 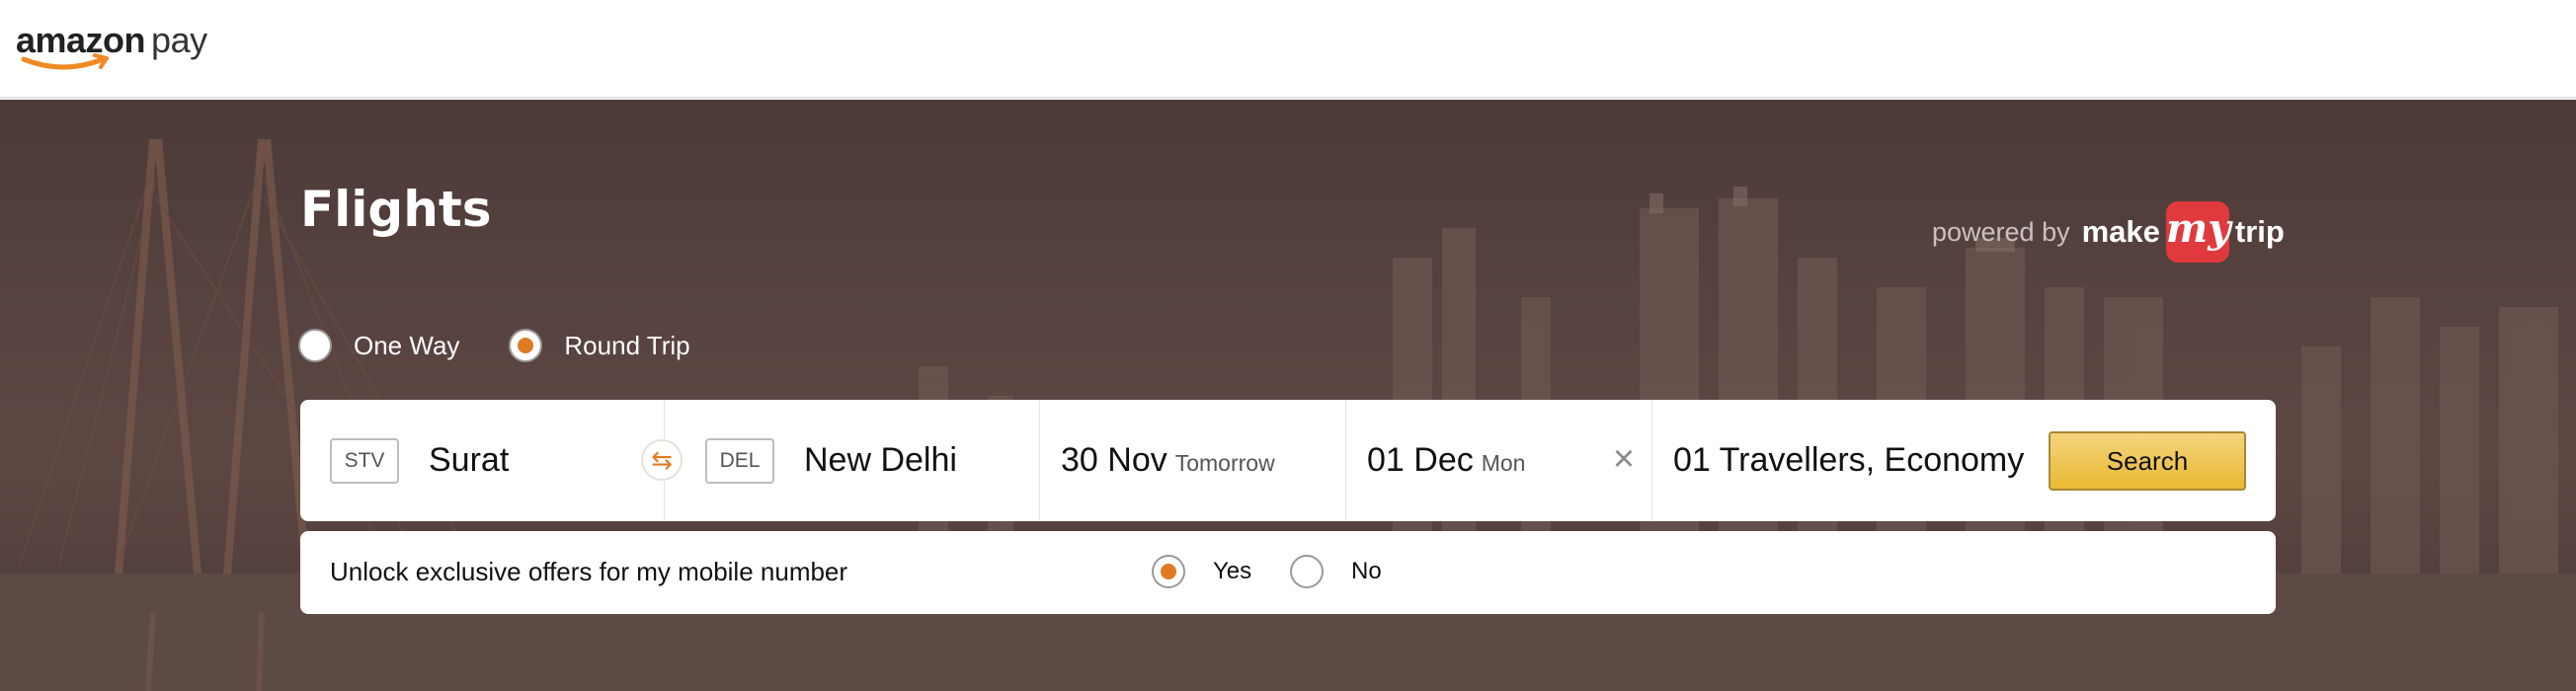 I want to click on departure-date: 30 Nov Tomorrow, so click(x=1168, y=460).